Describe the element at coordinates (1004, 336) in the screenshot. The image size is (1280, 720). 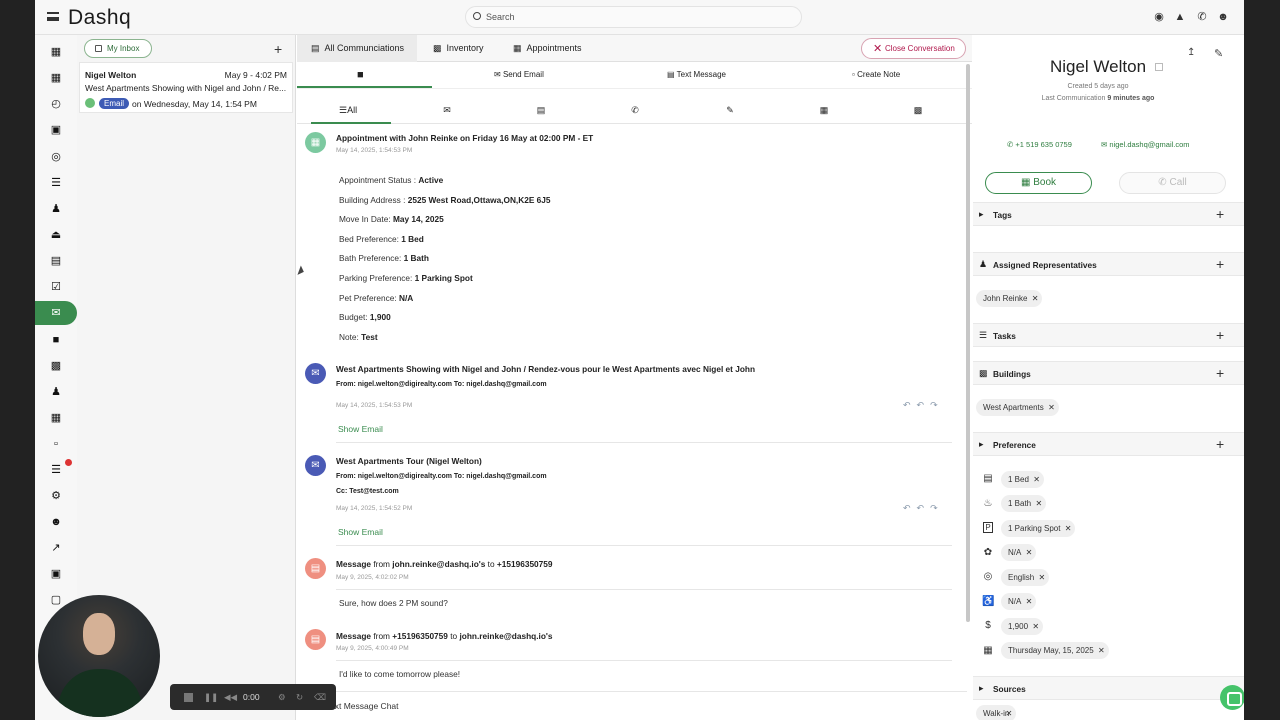
I see `section-title: Tasks` at that location.